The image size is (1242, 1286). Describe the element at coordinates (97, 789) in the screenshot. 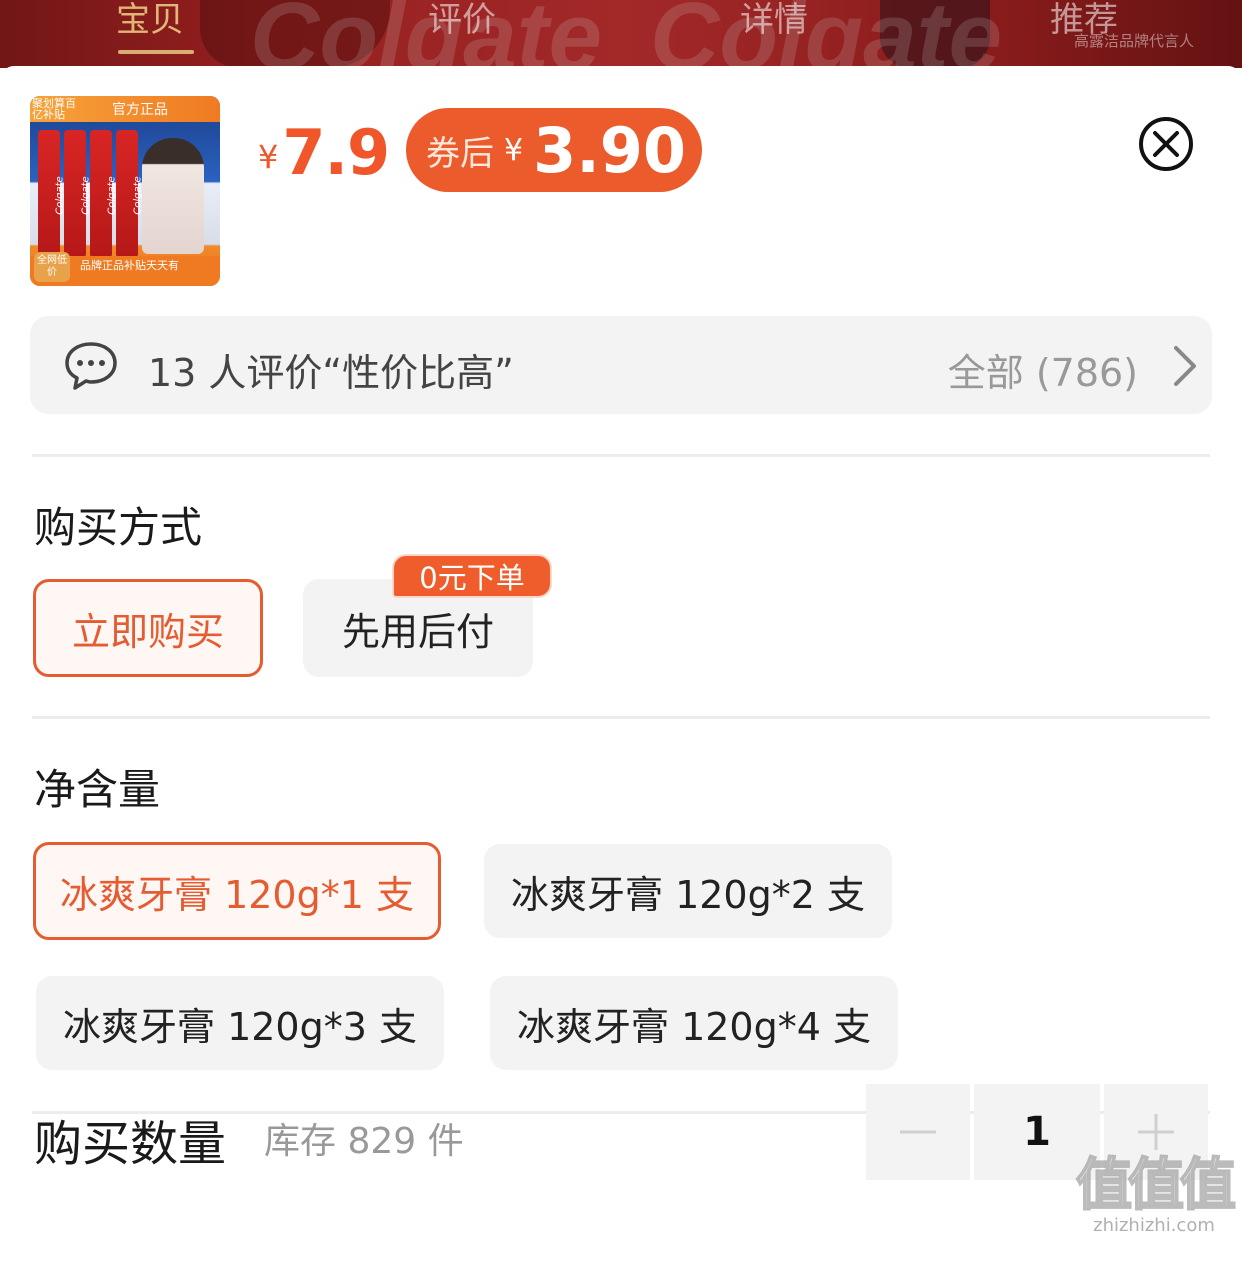

I see `net-content-title: 净含量` at that location.